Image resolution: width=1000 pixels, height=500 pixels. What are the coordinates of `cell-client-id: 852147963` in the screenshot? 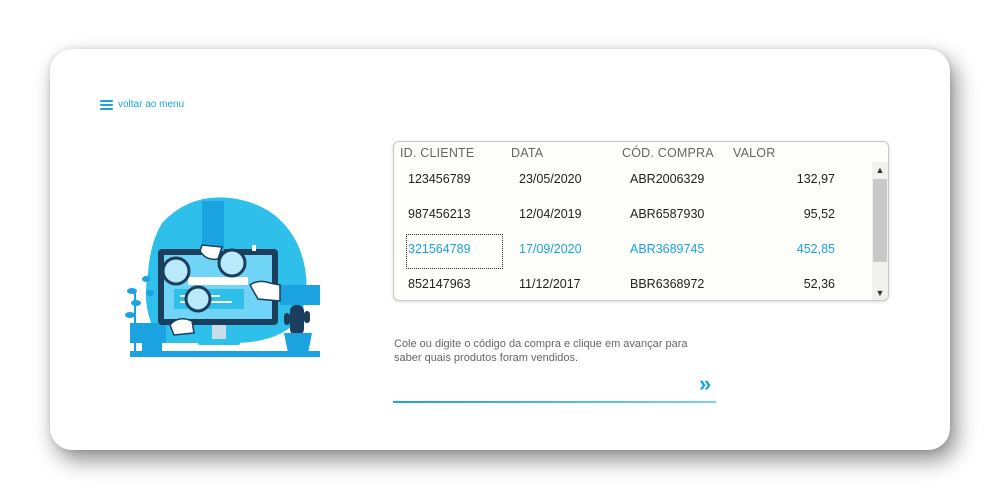 It's located at (439, 284).